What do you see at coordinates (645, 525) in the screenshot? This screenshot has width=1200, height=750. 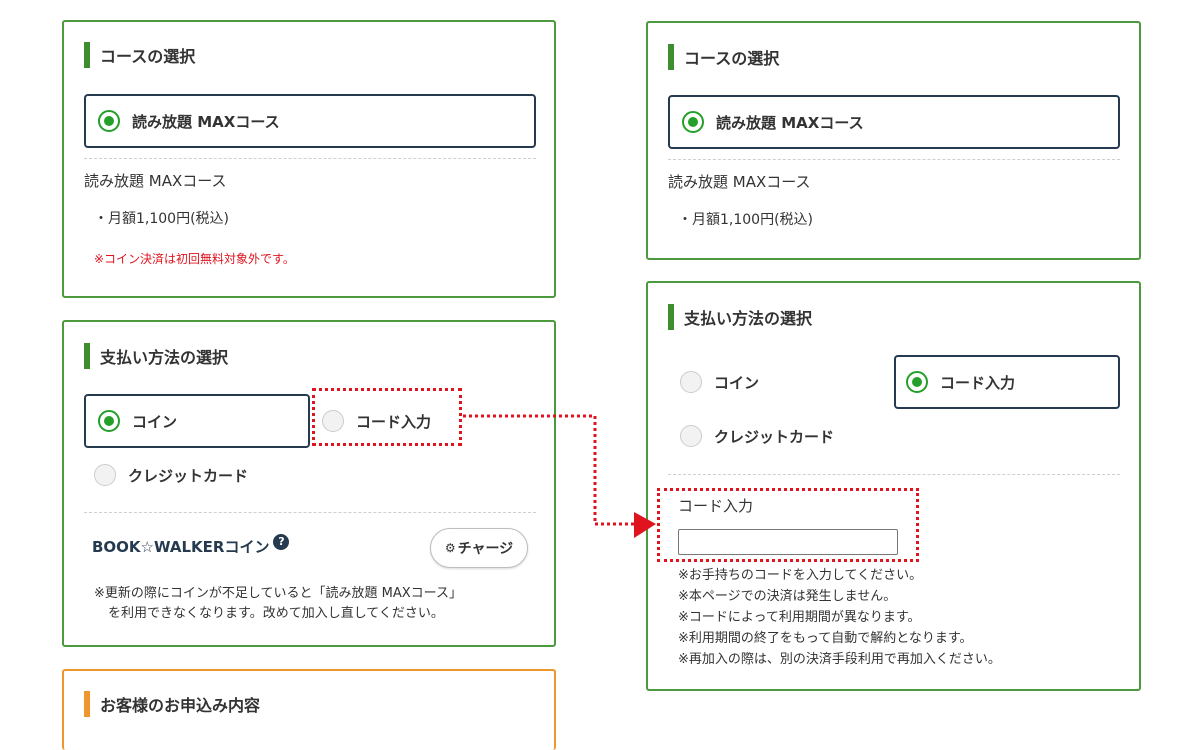 I see `annotation-arrowhead` at bounding box center [645, 525].